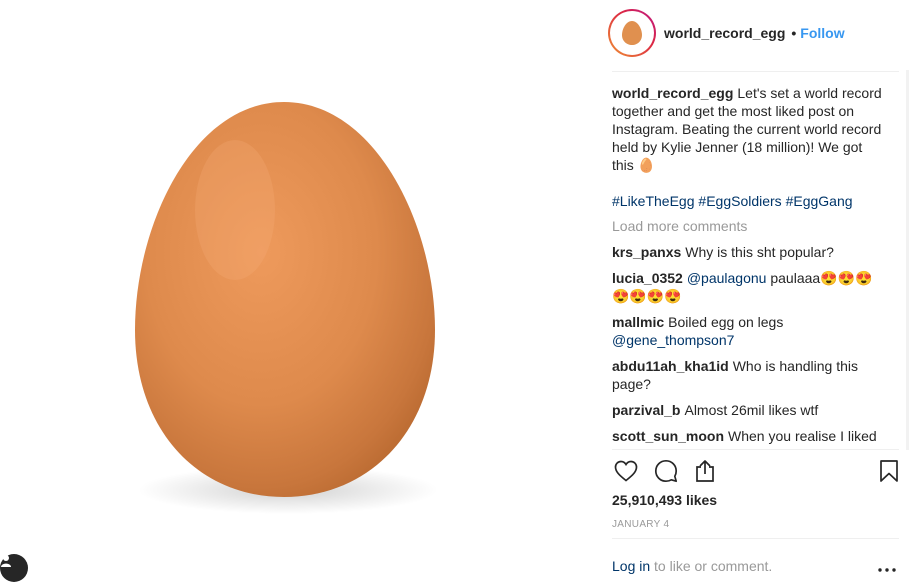 This screenshot has height=588, width=909. I want to click on like-button, so click(626, 472).